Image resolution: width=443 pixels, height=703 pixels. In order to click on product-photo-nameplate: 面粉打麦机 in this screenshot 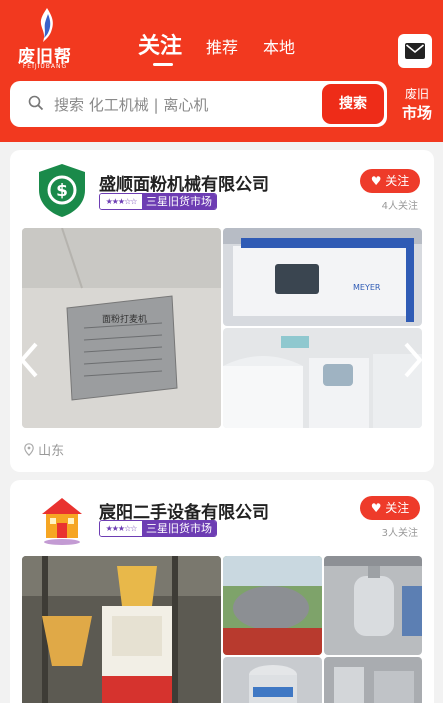, I will do `click(121, 328)`.